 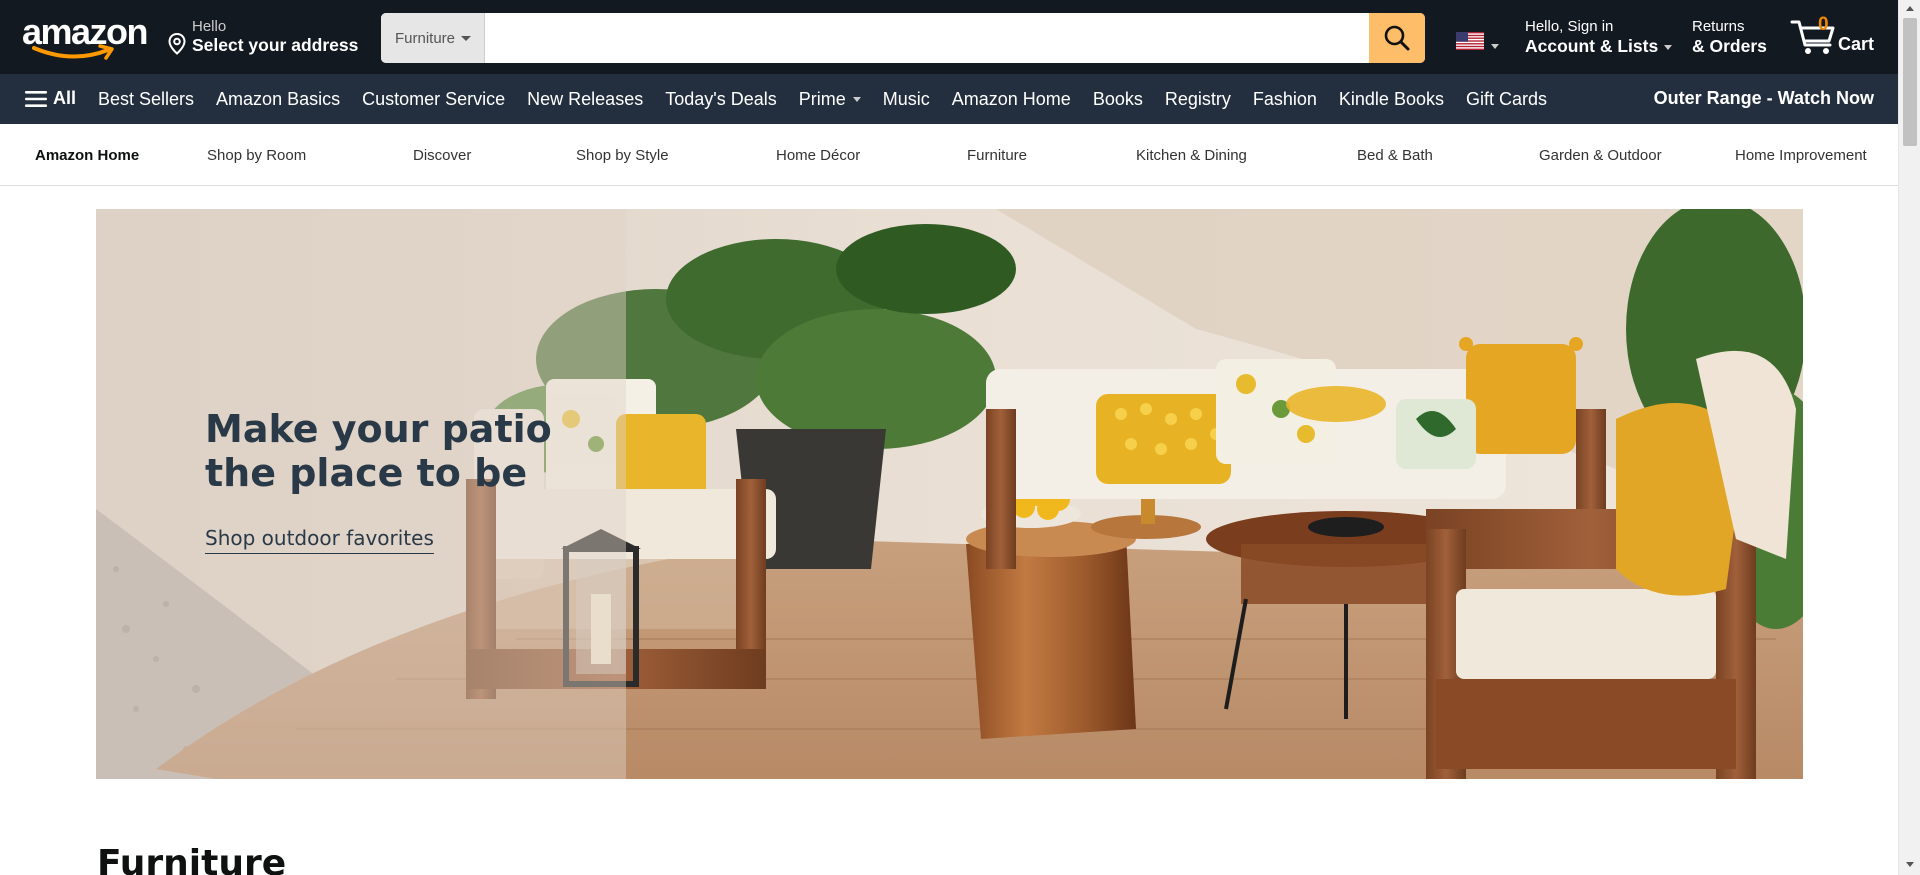 I want to click on nav-item-best-sellers: Best Sellers, so click(x=146, y=99).